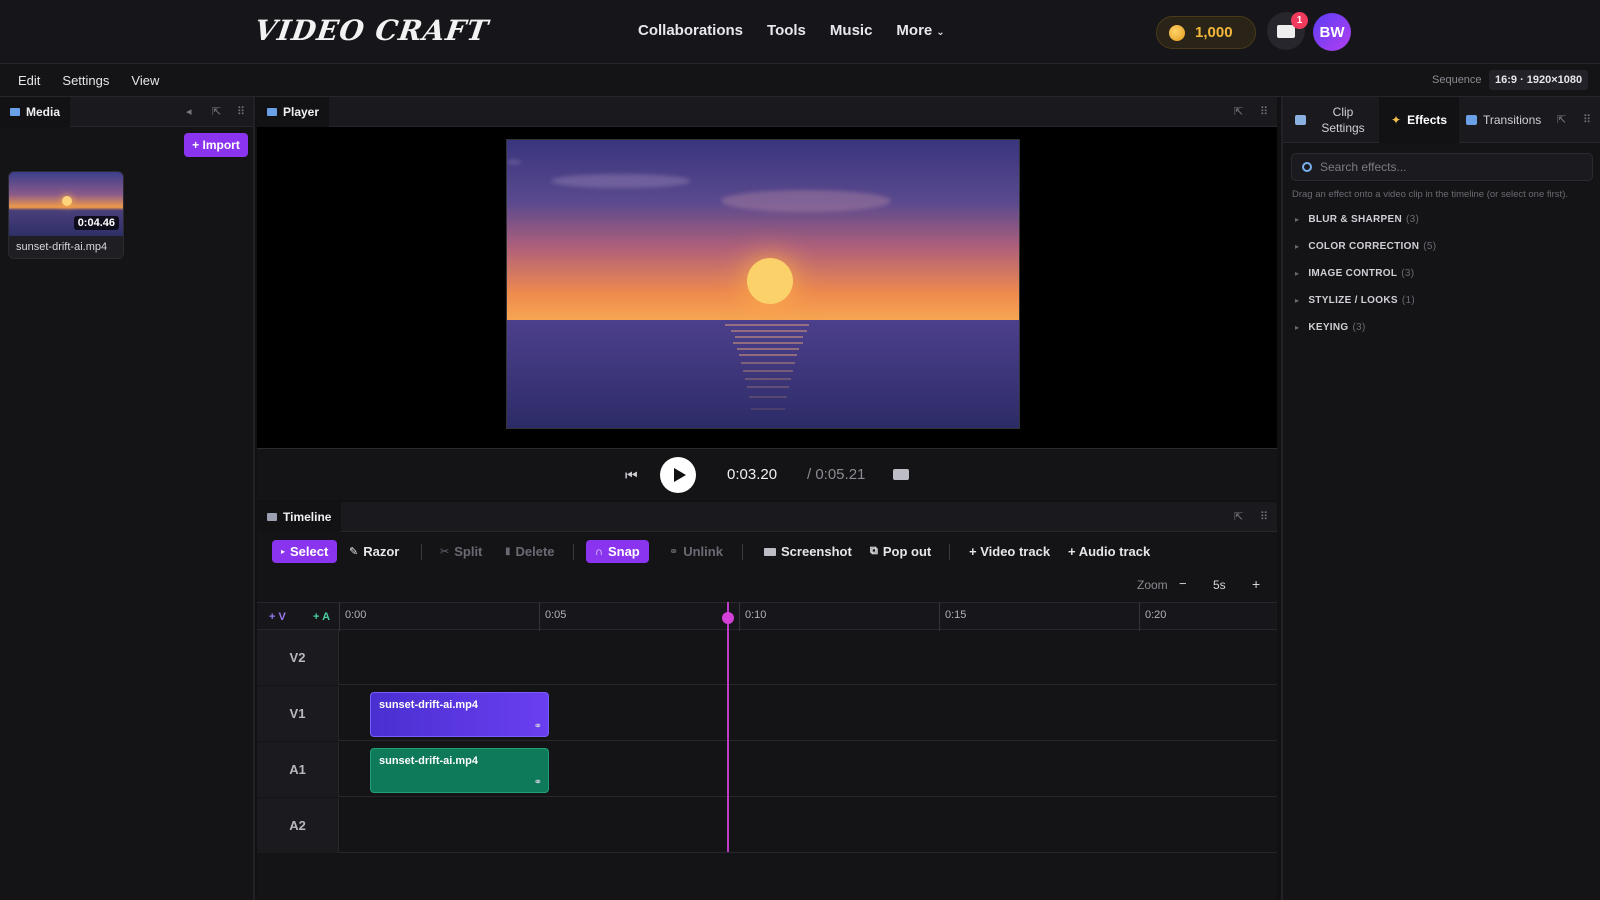  What do you see at coordinates (321, 617) in the screenshot?
I see `add-audio-track-shortcut: + A` at bounding box center [321, 617].